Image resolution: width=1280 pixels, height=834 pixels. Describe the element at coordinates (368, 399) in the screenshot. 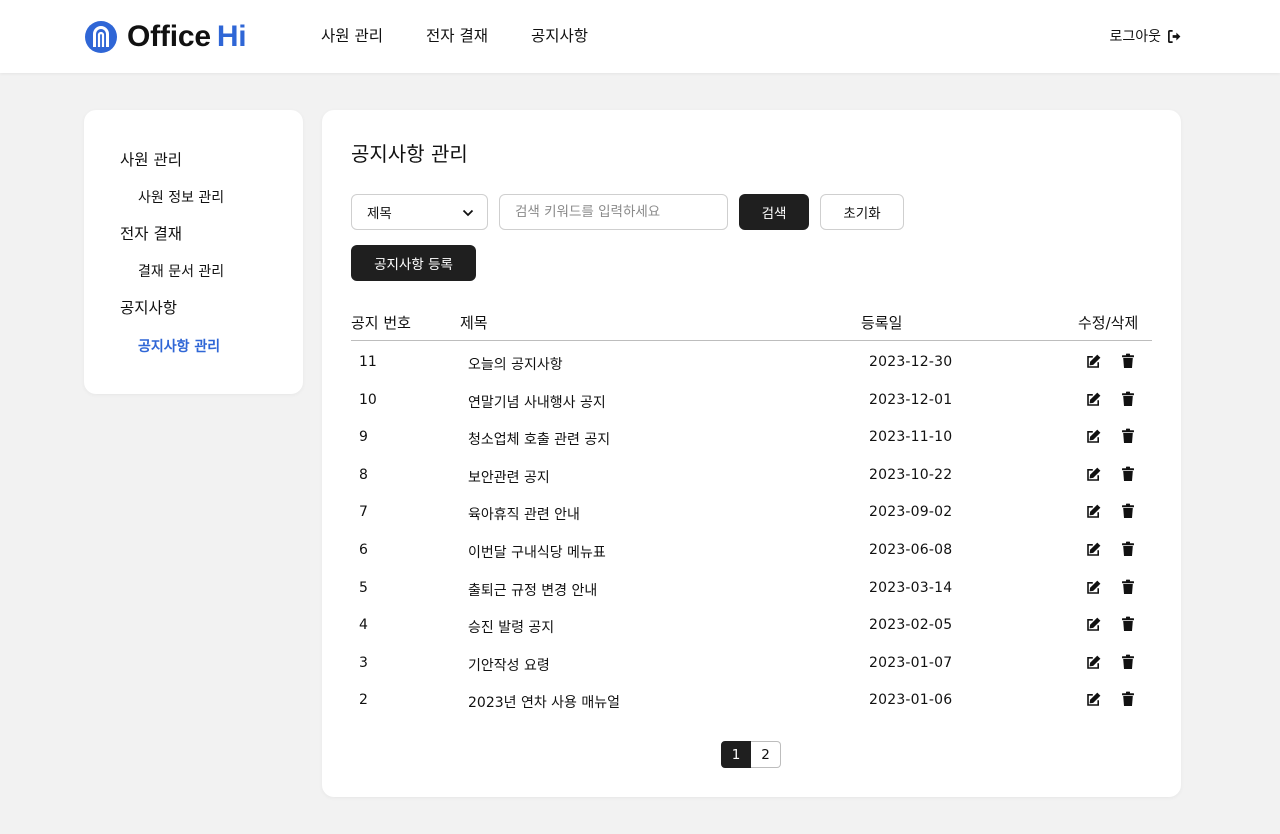

I see `notice-number: 10` at that location.